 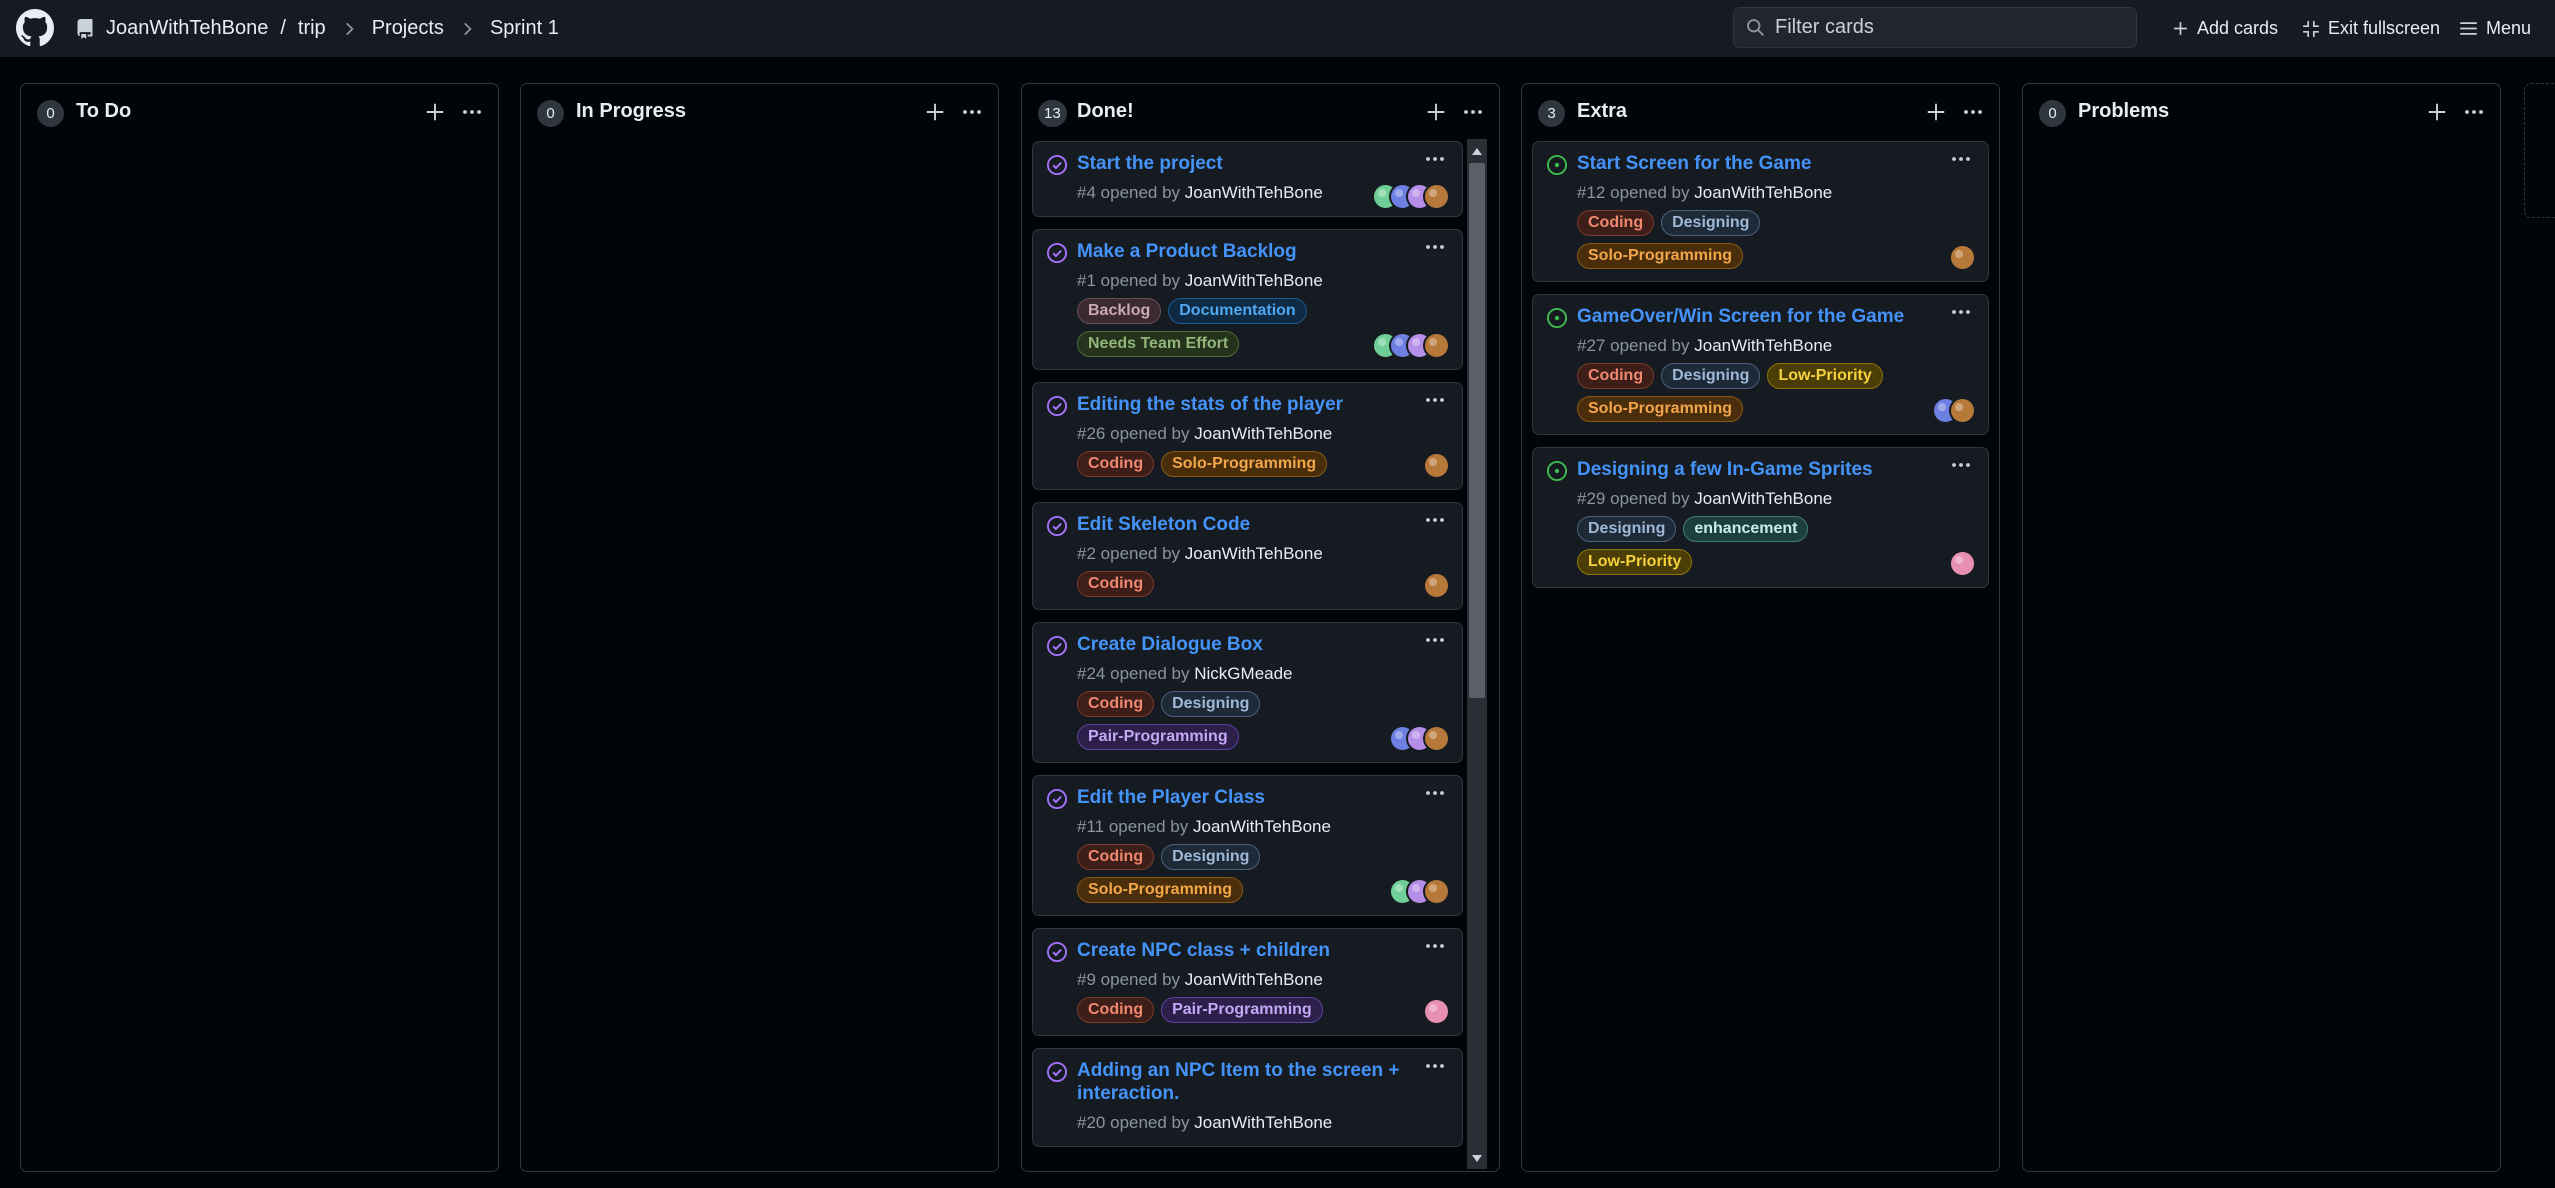 What do you see at coordinates (2495, 28) in the screenshot?
I see `menu-button: Menu` at bounding box center [2495, 28].